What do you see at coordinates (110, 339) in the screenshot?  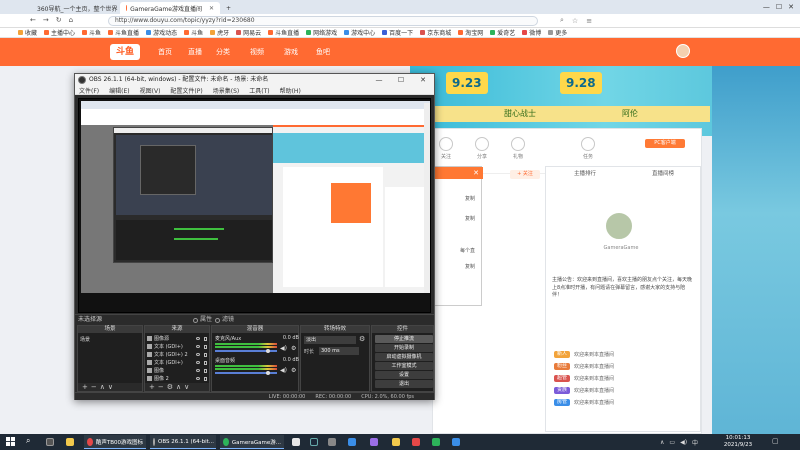 I see `scene-item: 场景` at bounding box center [110, 339].